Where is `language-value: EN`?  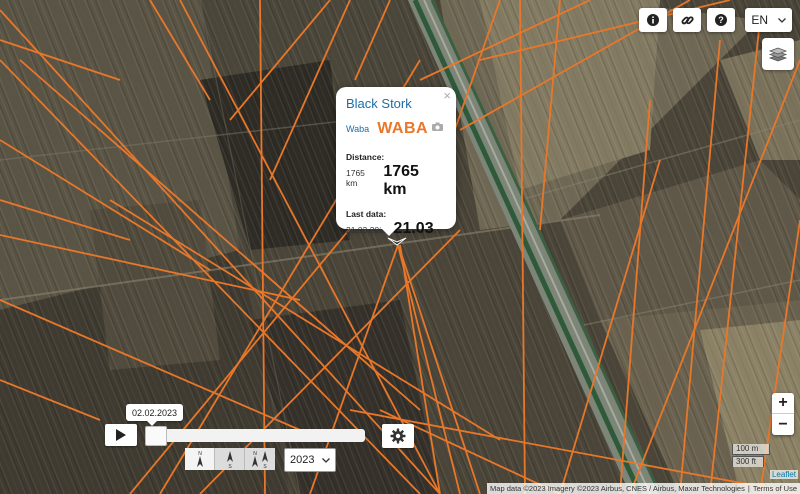
language-value: EN is located at coordinates (759, 20).